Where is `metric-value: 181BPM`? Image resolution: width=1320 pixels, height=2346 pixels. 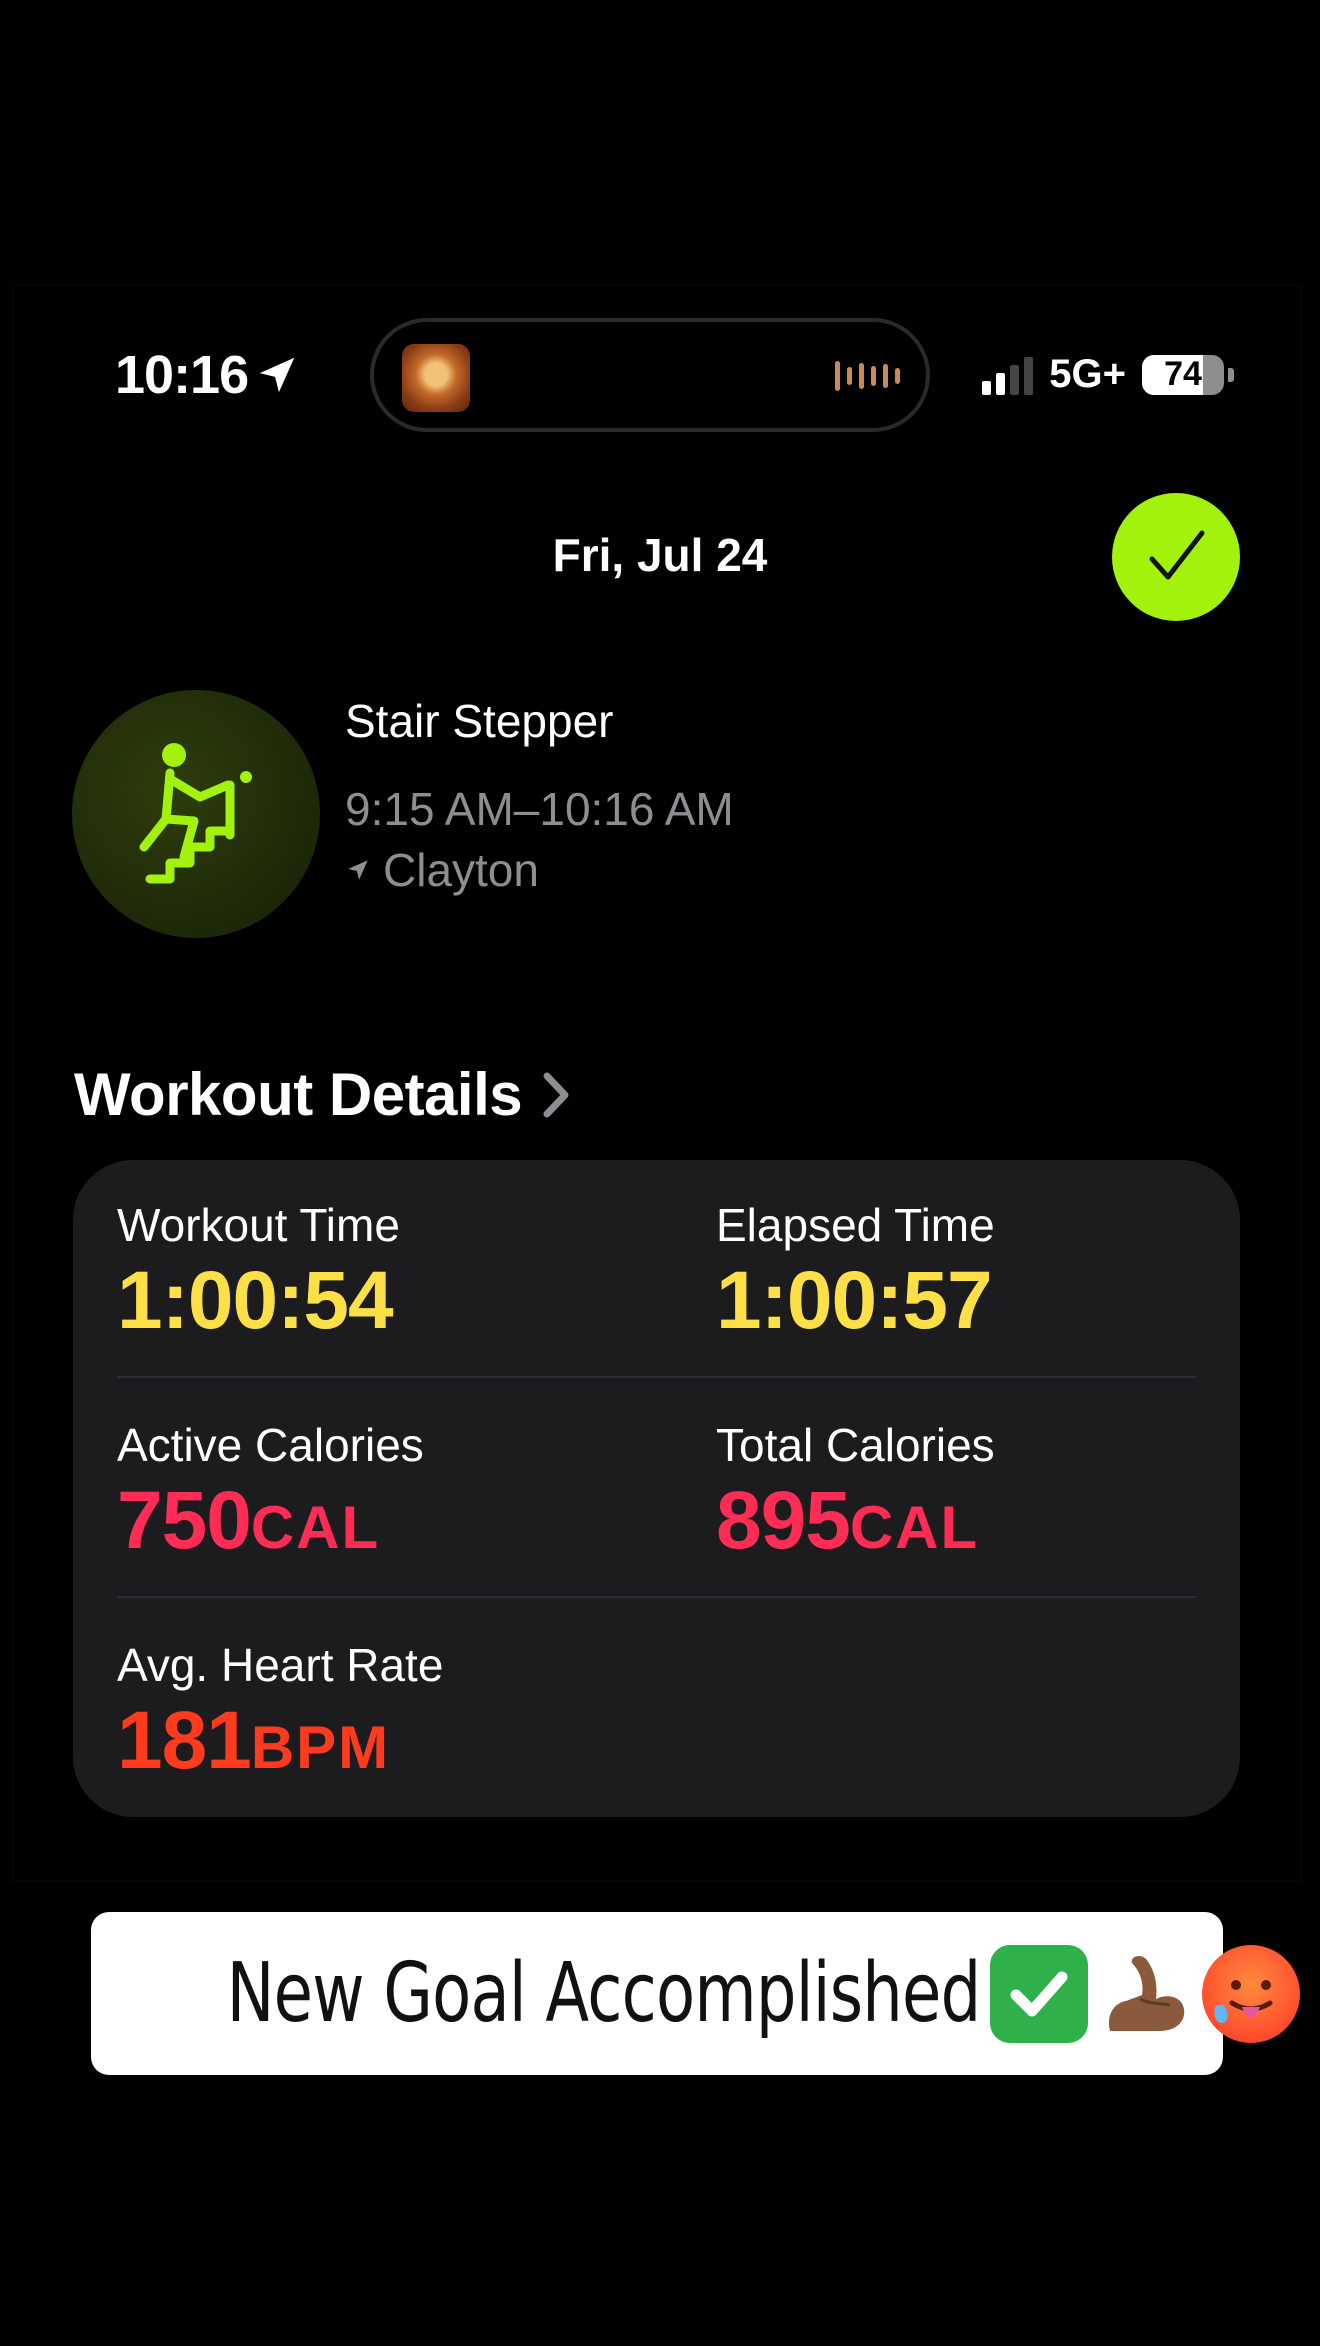
metric-value: 181BPM is located at coordinates (280, 1741).